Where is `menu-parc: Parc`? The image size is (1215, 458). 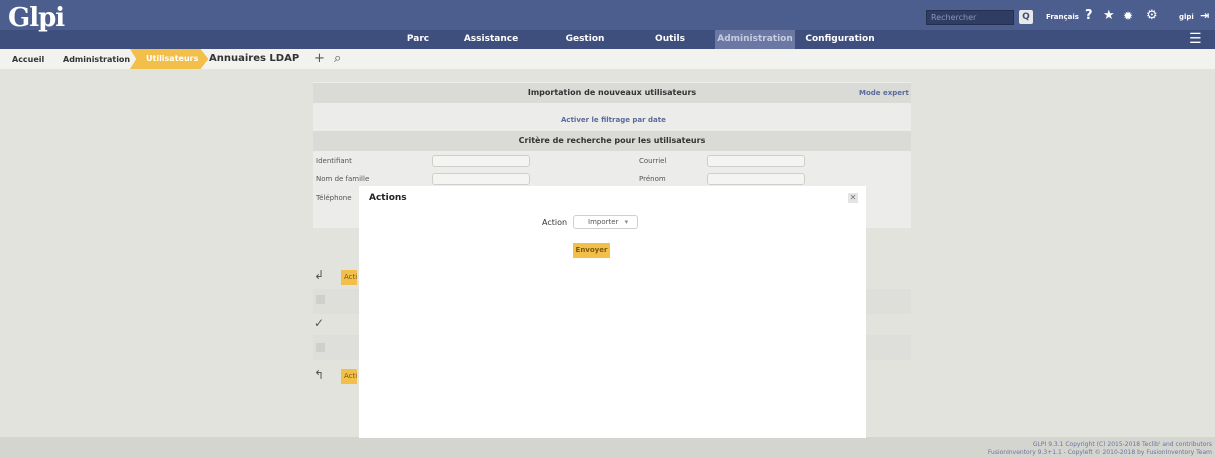
menu-parc: Parc is located at coordinates (418, 39).